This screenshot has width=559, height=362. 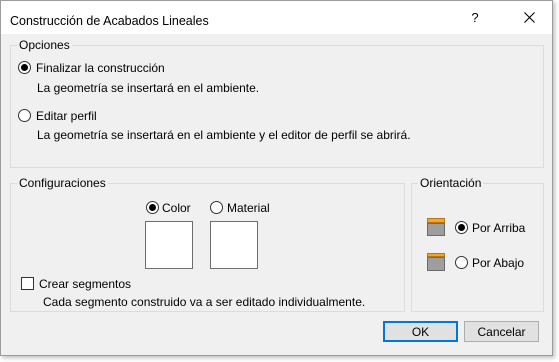 I want to click on crear-segmentos-label: Crear segmentos, so click(x=85, y=284).